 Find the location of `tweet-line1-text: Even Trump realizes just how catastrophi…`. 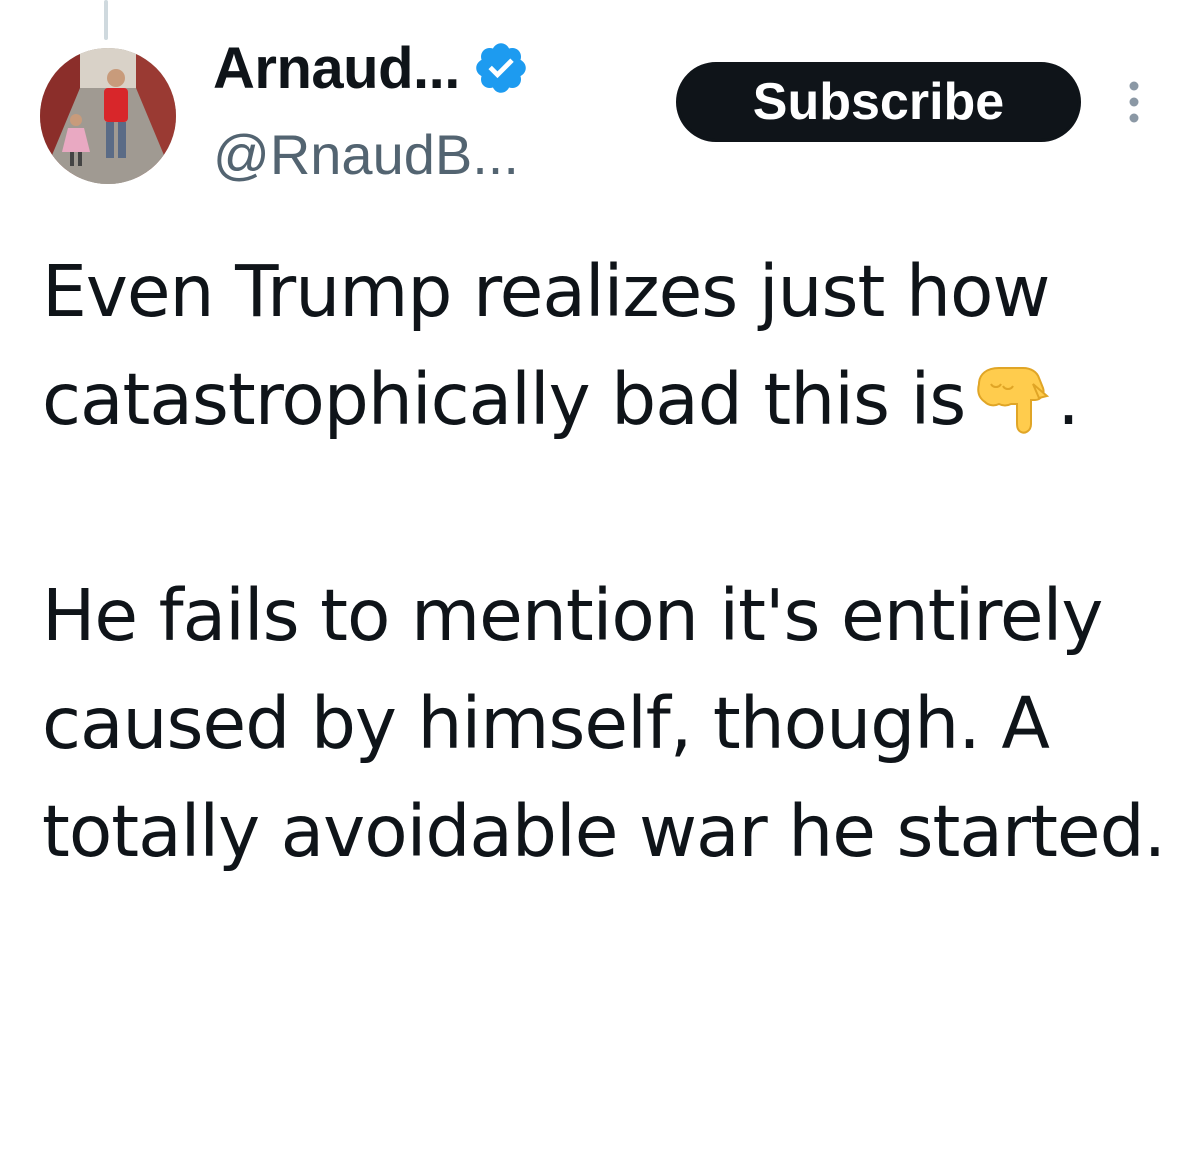

tweet-line1-text: Even Trump realizes just how catastrophi… is located at coordinates (546, 345).